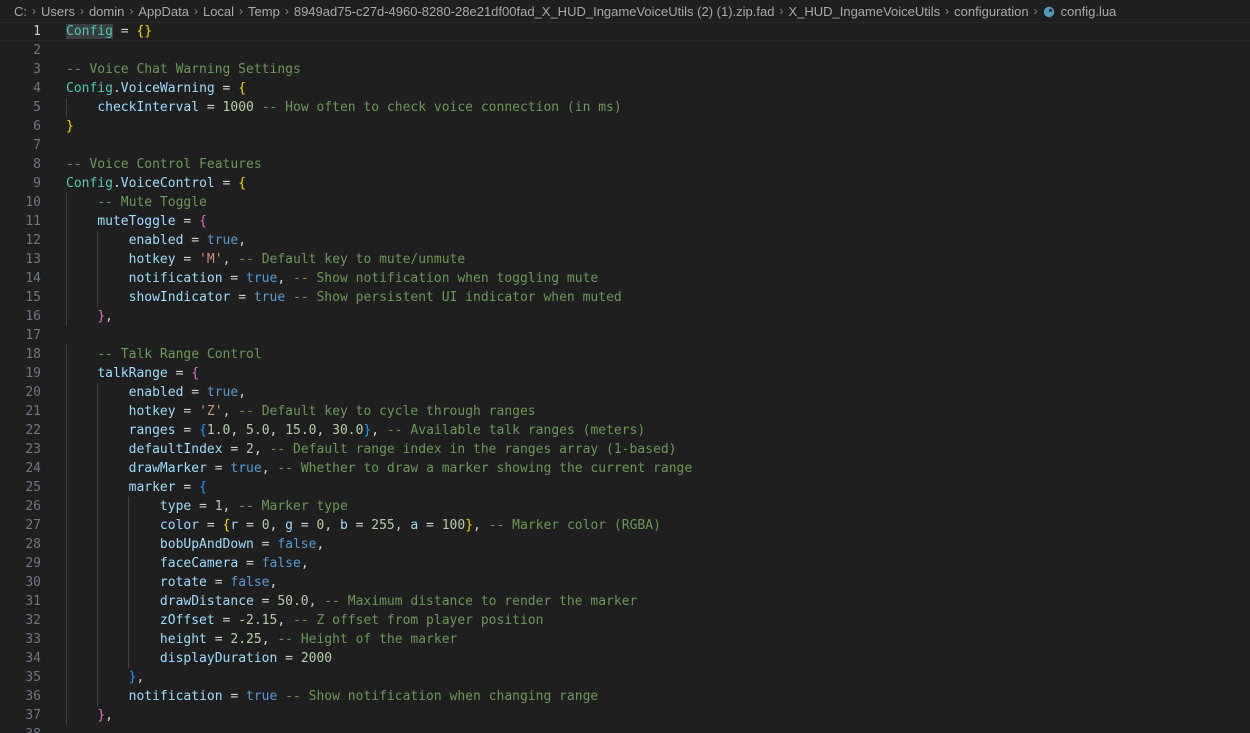 This screenshot has width=1250, height=733. Describe the element at coordinates (625, 373) in the screenshot. I see `code-line: 19 talkRange = {` at that location.